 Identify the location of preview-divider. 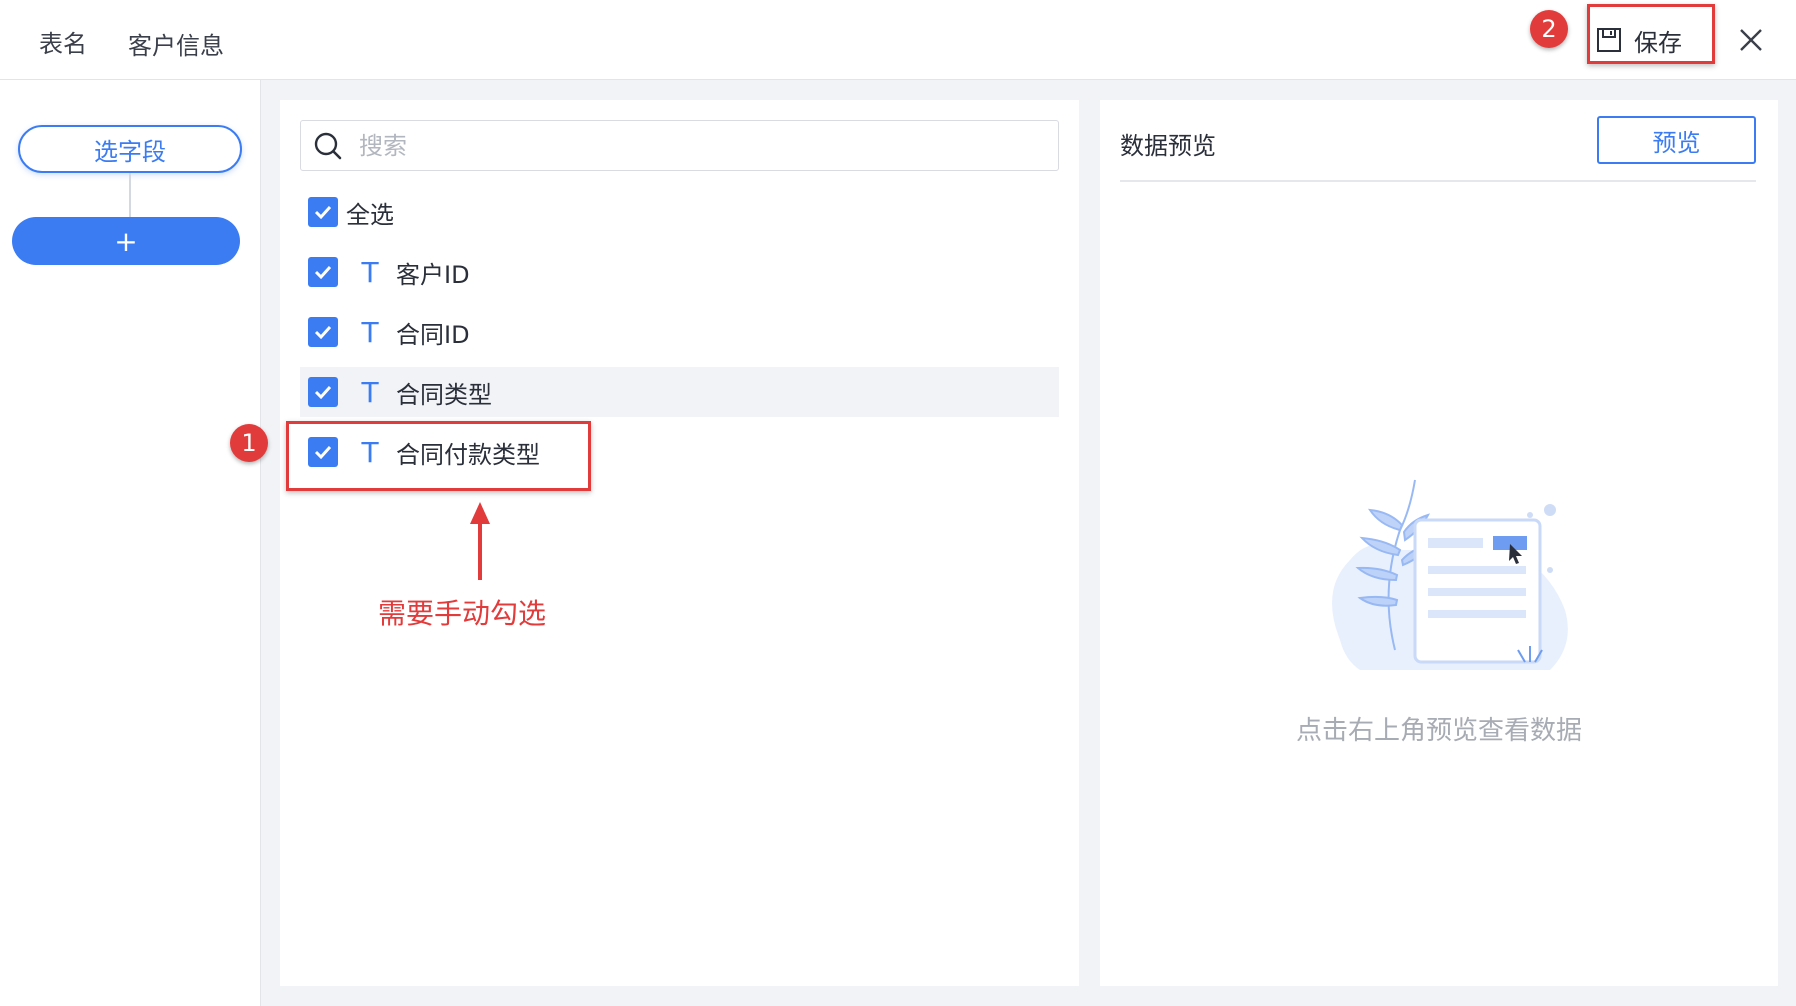
(1438, 181).